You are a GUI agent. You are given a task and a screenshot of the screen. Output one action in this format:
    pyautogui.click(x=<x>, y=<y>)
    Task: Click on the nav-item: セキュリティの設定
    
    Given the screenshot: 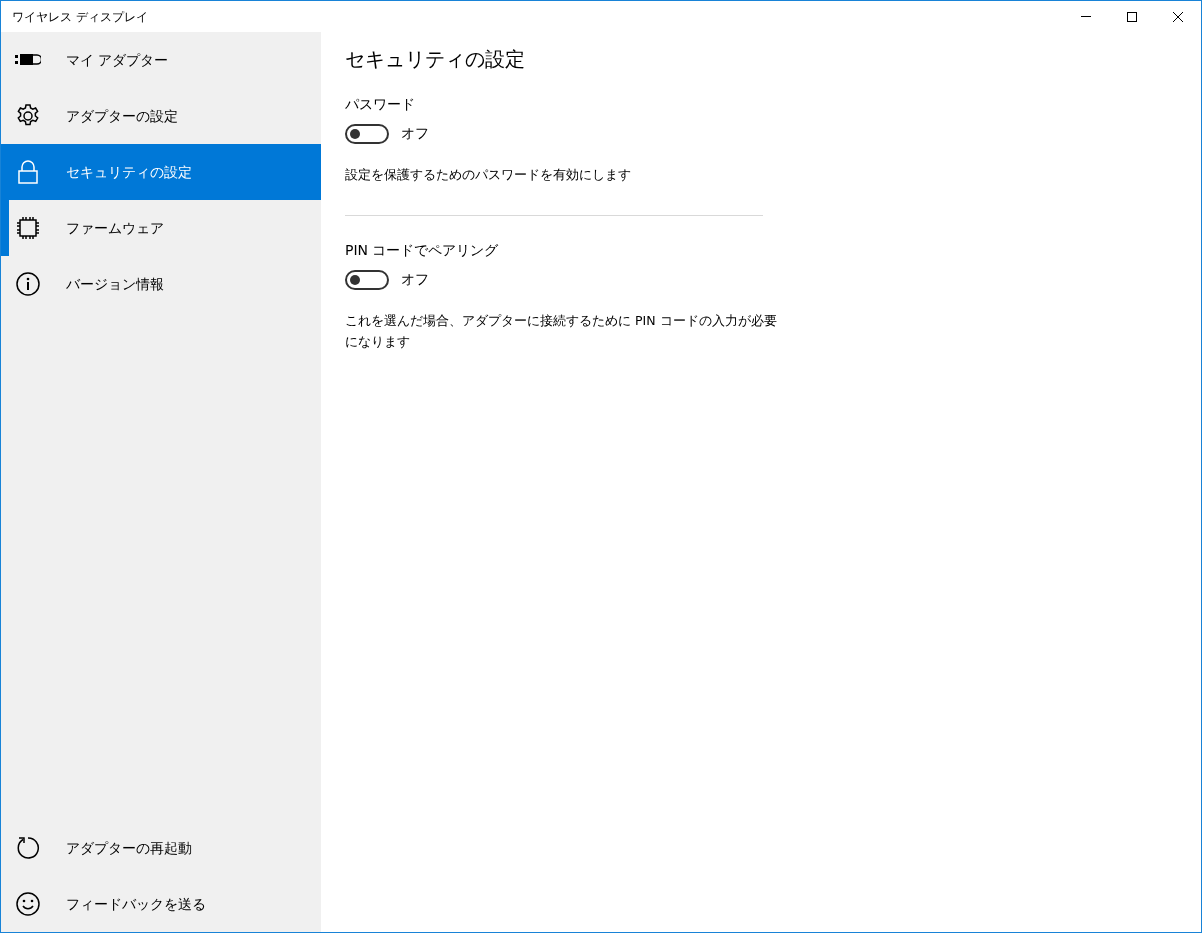 What is the action you would take?
    pyautogui.click(x=161, y=172)
    